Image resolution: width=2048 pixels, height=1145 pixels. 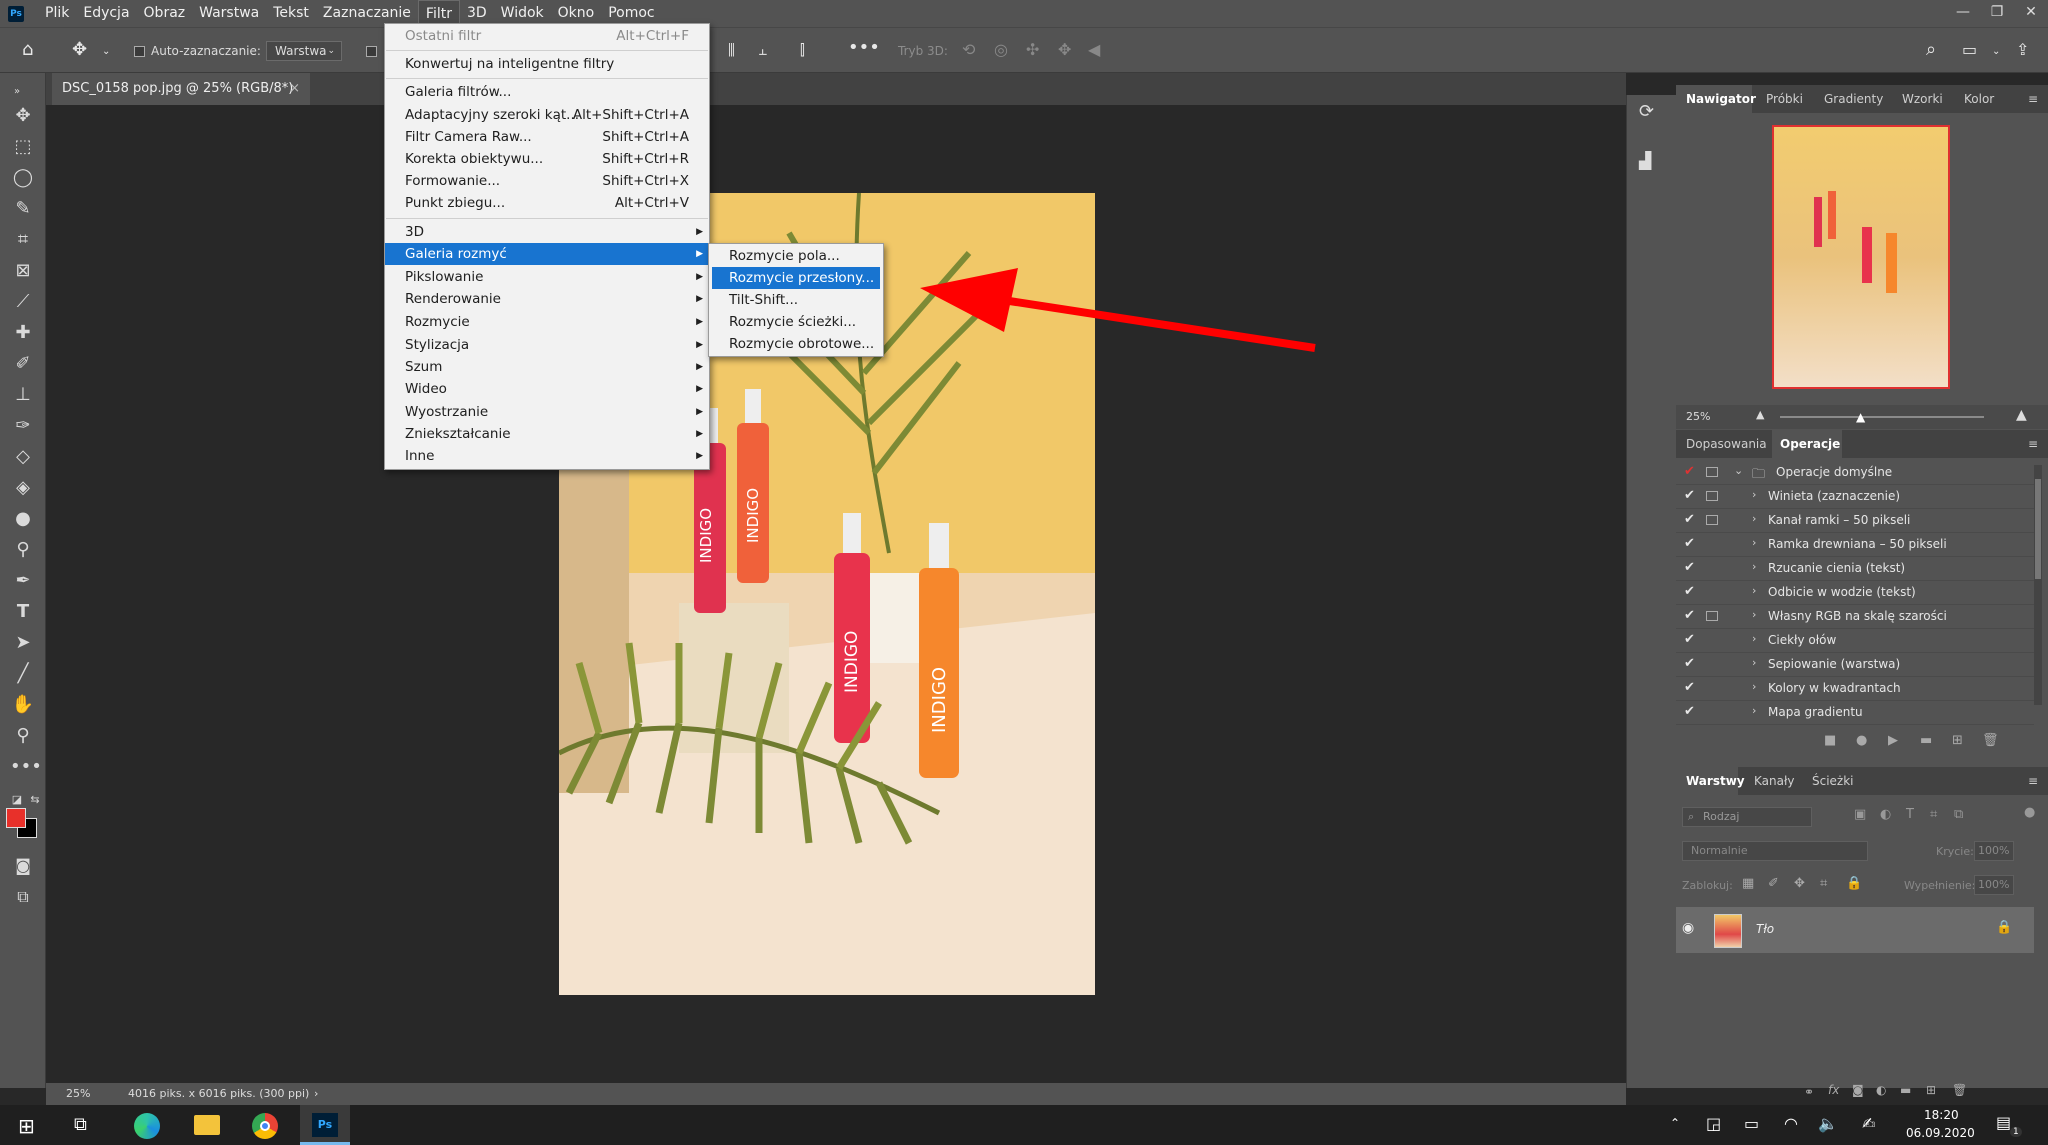 What do you see at coordinates (1922, 99) in the screenshot?
I see `tab-patterns: Wzorki` at bounding box center [1922, 99].